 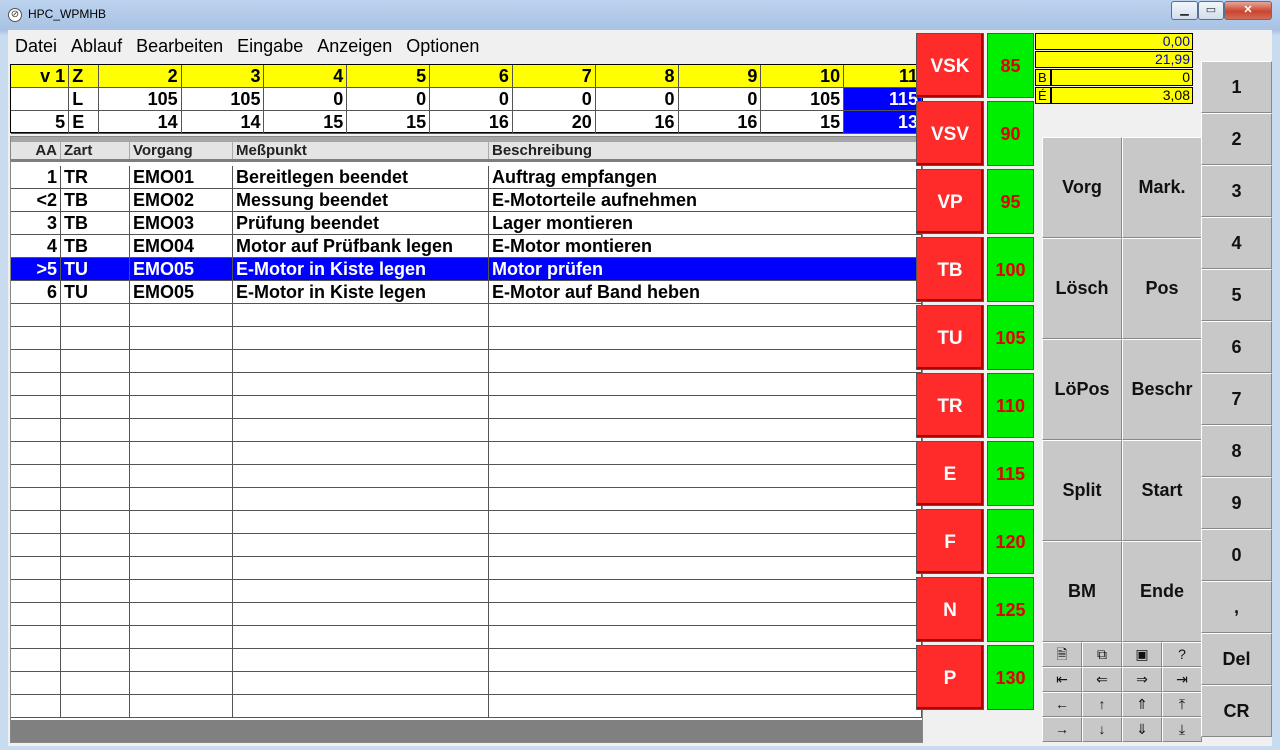 I want to click on param-cell: 5, so click(x=389, y=76).